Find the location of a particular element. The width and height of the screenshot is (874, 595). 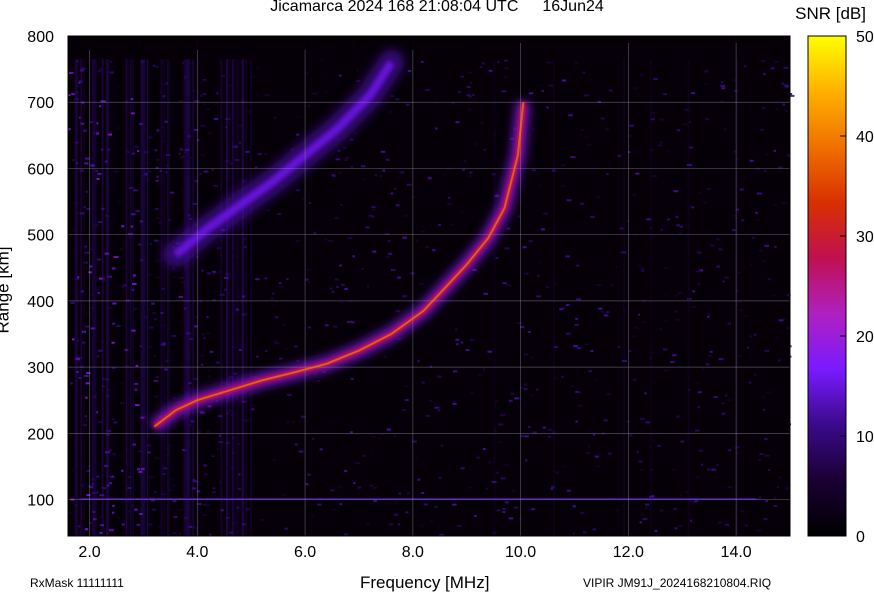

y-tick-label-6: 700 is located at coordinates (40, 103).